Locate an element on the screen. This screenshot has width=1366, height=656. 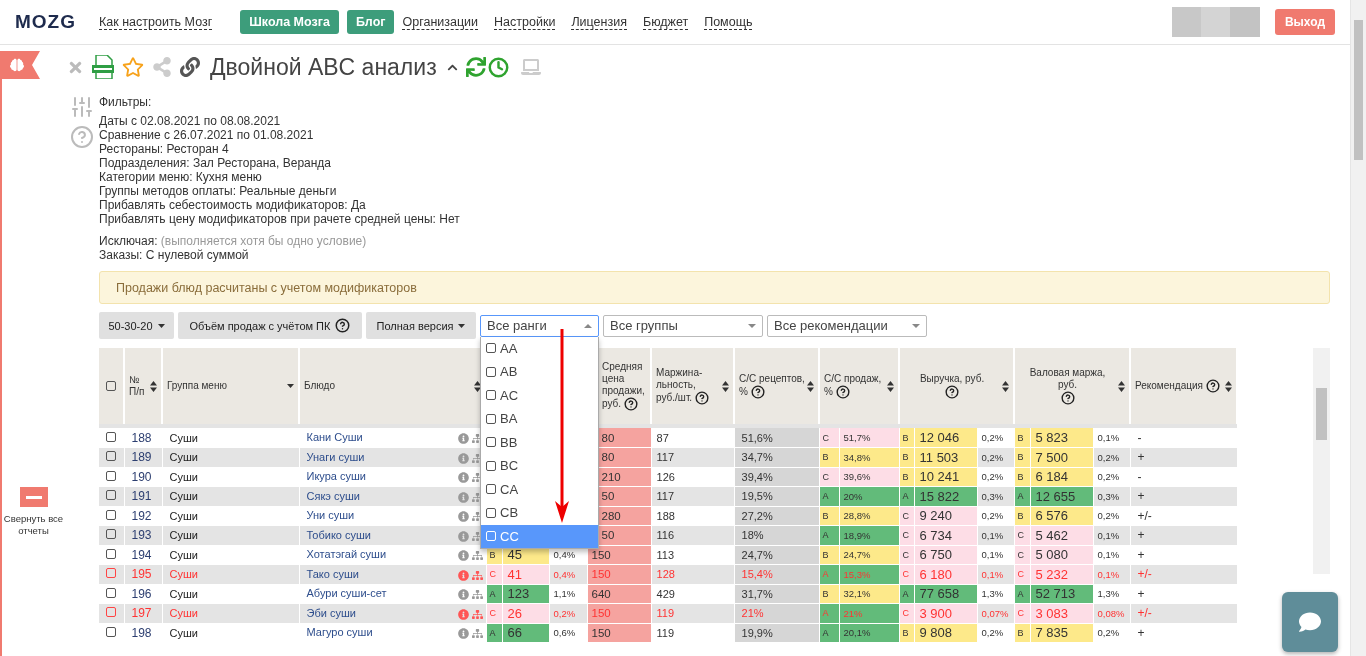
dropdown-option: BC is located at coordinates (539, 466).